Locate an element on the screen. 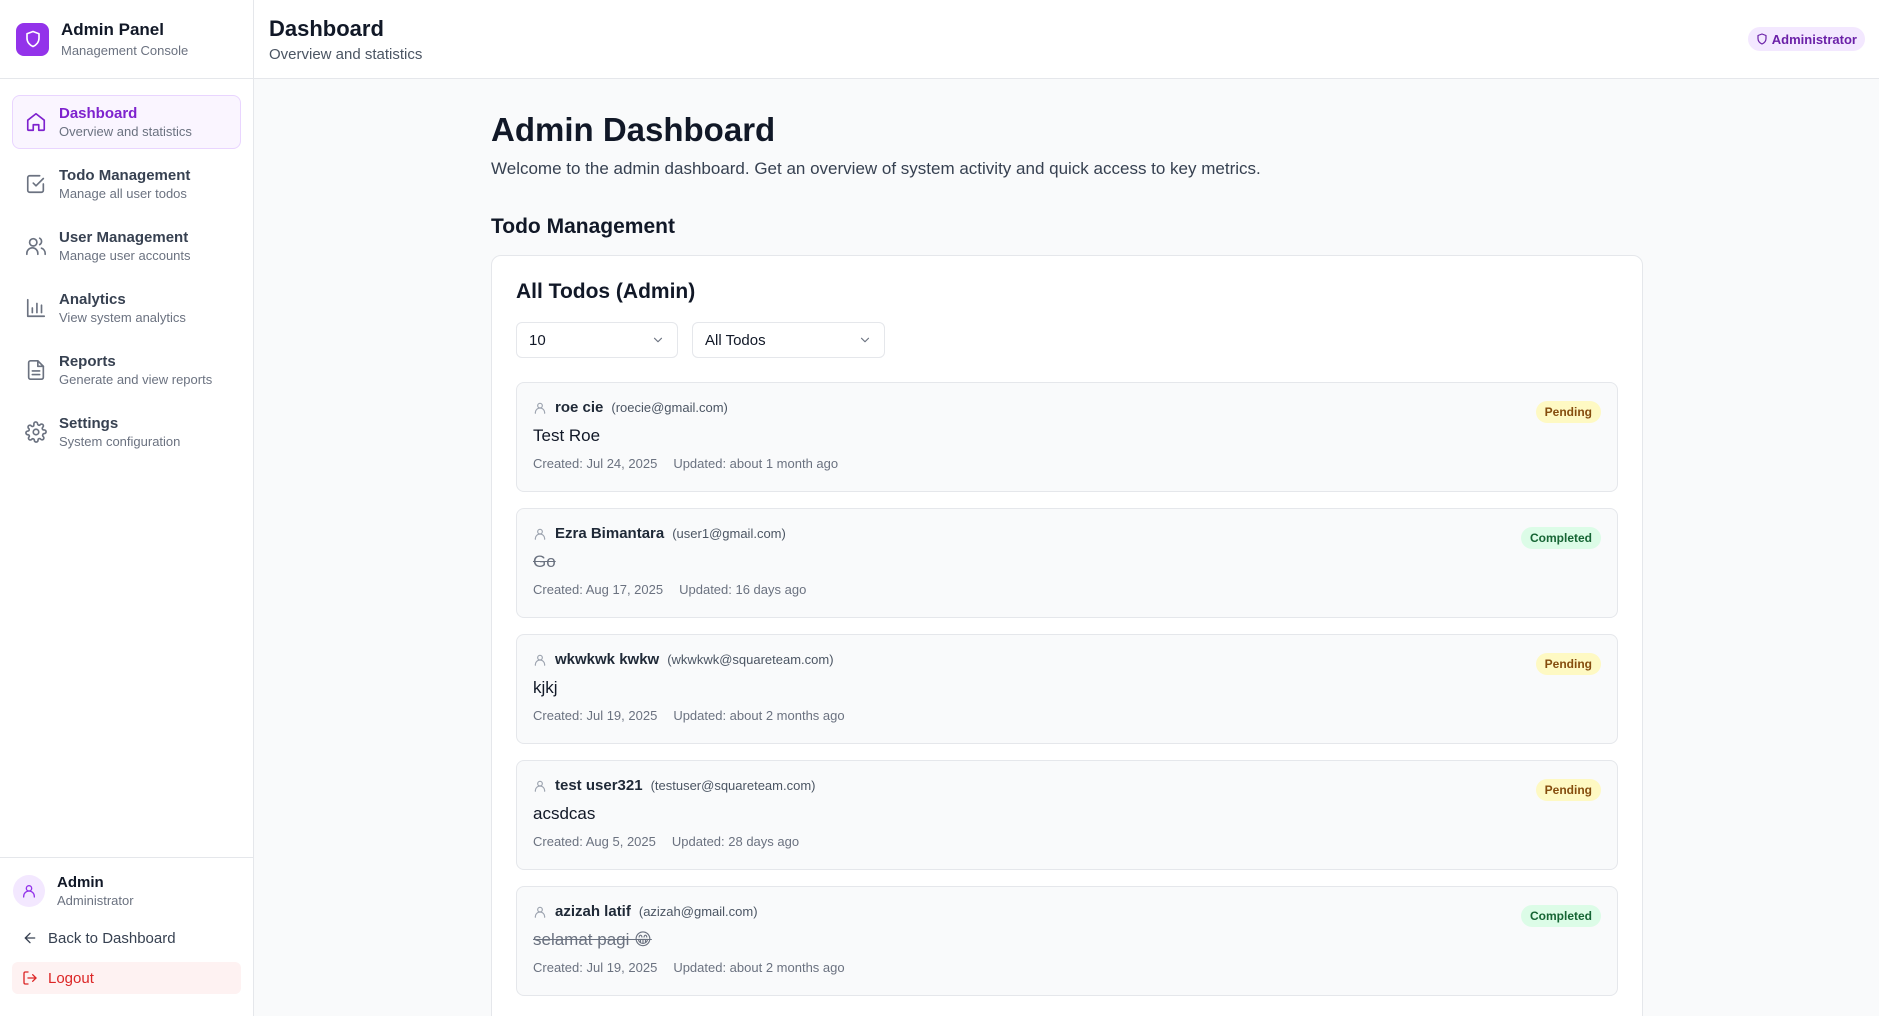 This screenshot has height=1016, width=1879. sidebar-item-label: Settings is located at coordinates (89, 423).